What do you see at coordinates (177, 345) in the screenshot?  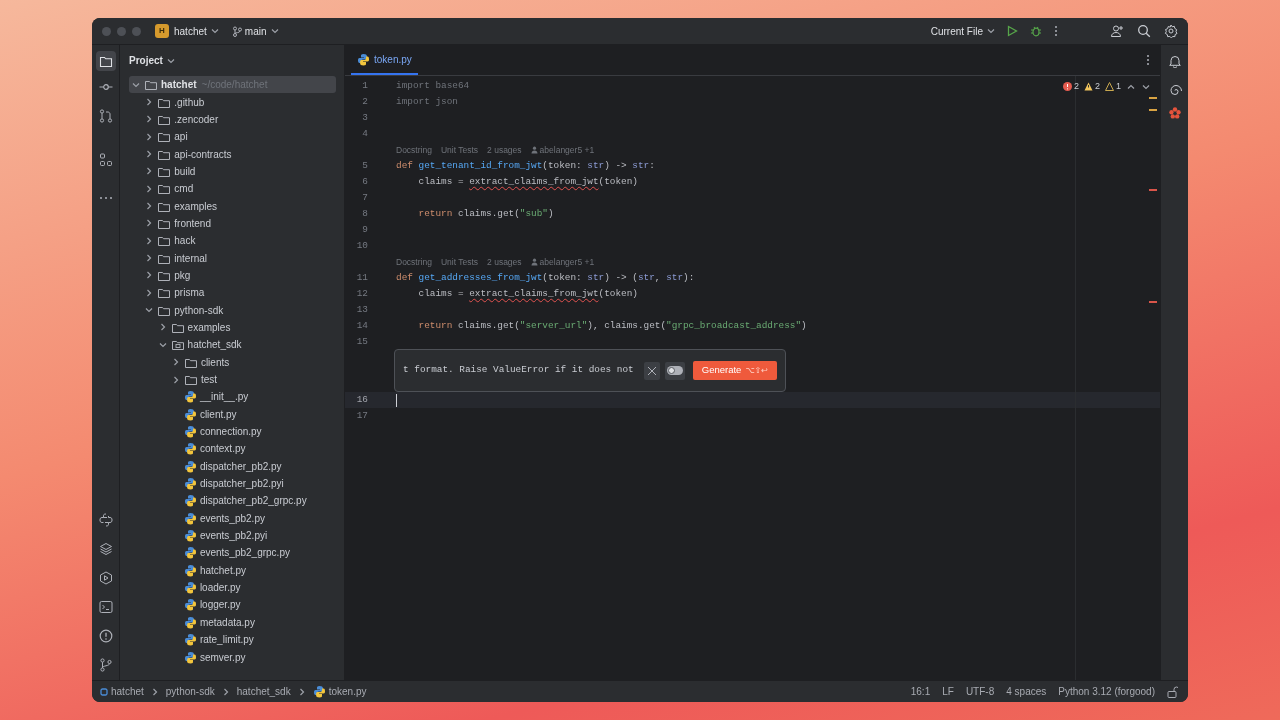 I see `package-folder-icon` at bounding box center [177, 345].